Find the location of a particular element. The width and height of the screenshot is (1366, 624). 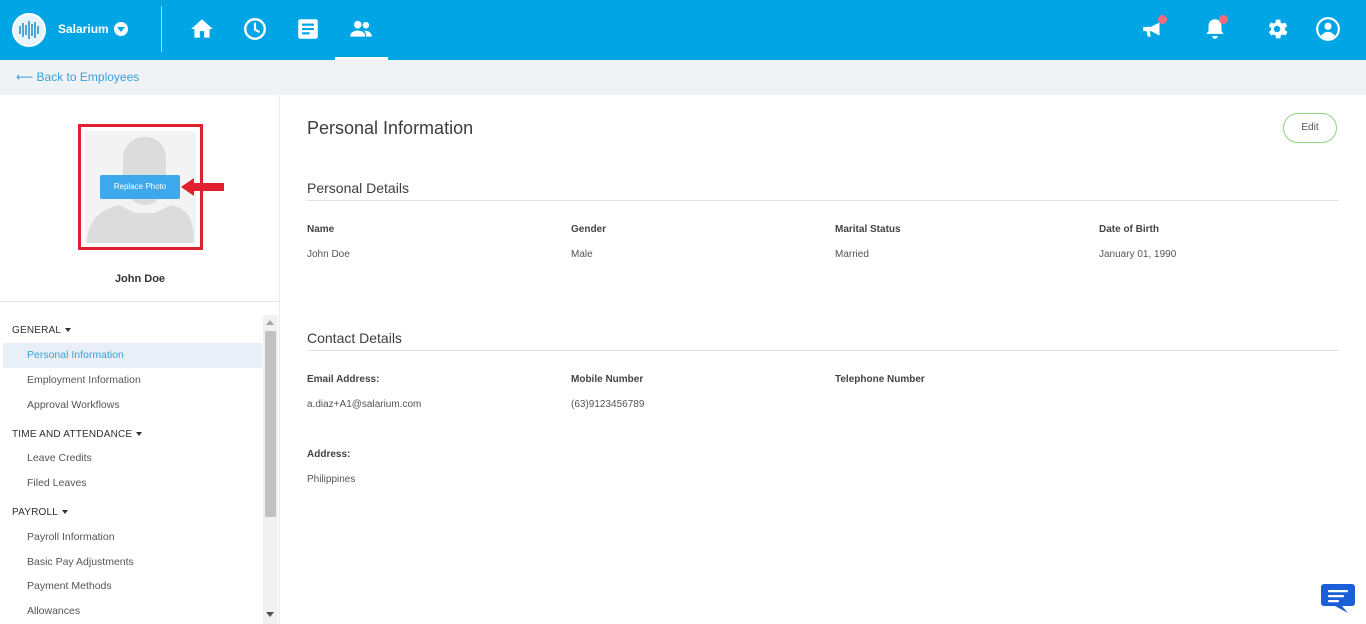

name-label: Name is located at coordinates (321, 229).